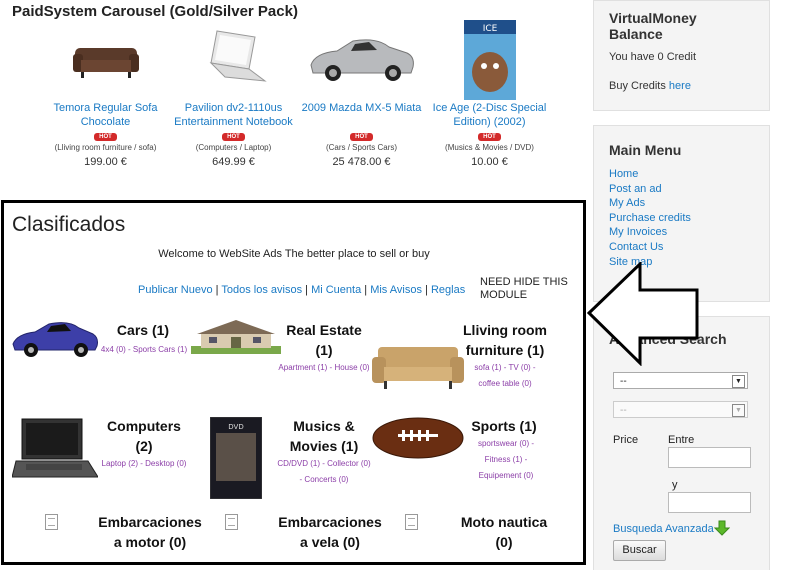 This screenshot has width=800, height=570. Describe the element at coordinates (261, 290) in the screenshot. I see `nav-todos-avisos: Todos los avisos` at that location.